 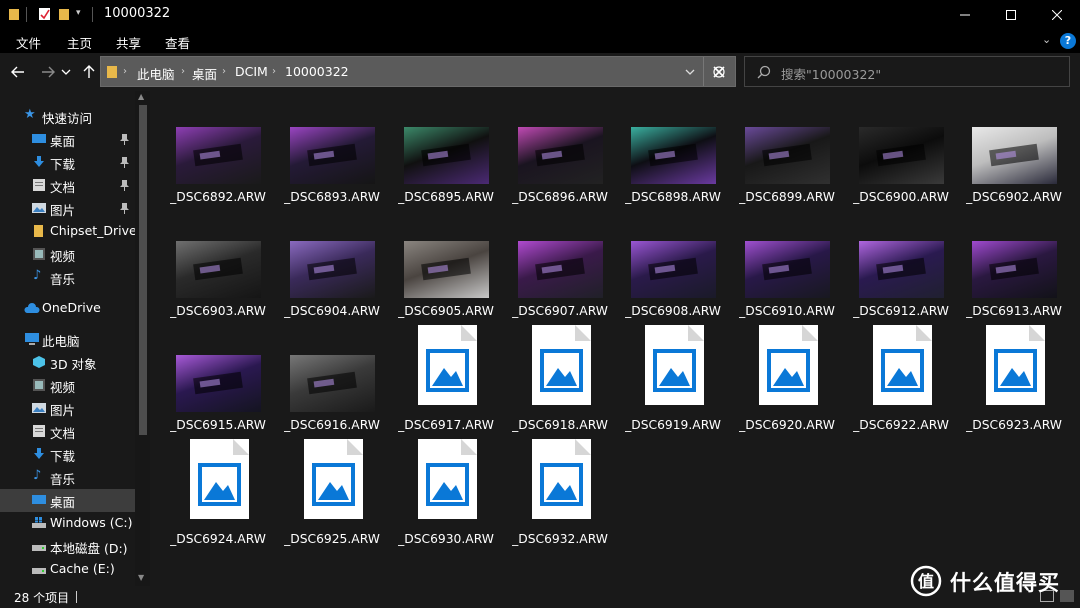 I want to click on file-item: _DSC6905.ARW, so click(x=446, y=261).